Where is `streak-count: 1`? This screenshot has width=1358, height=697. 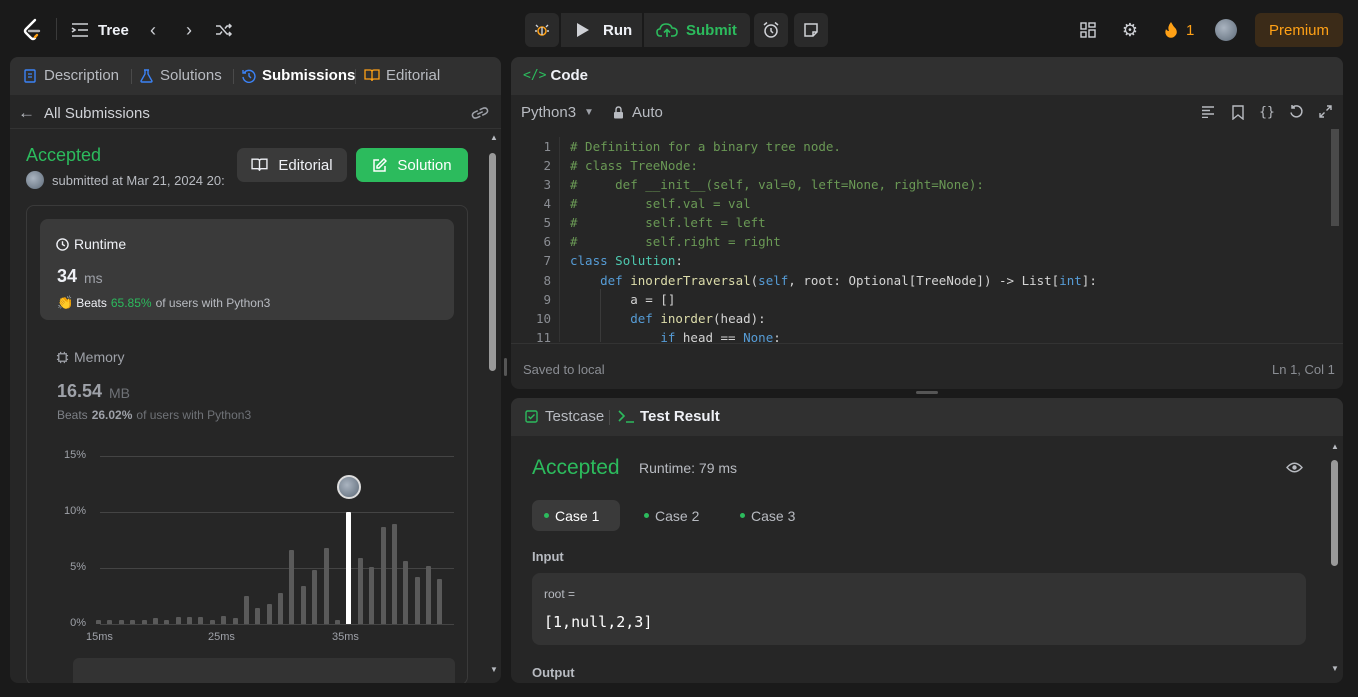
streak-count: 1 is located at coordinates (1190, 30).